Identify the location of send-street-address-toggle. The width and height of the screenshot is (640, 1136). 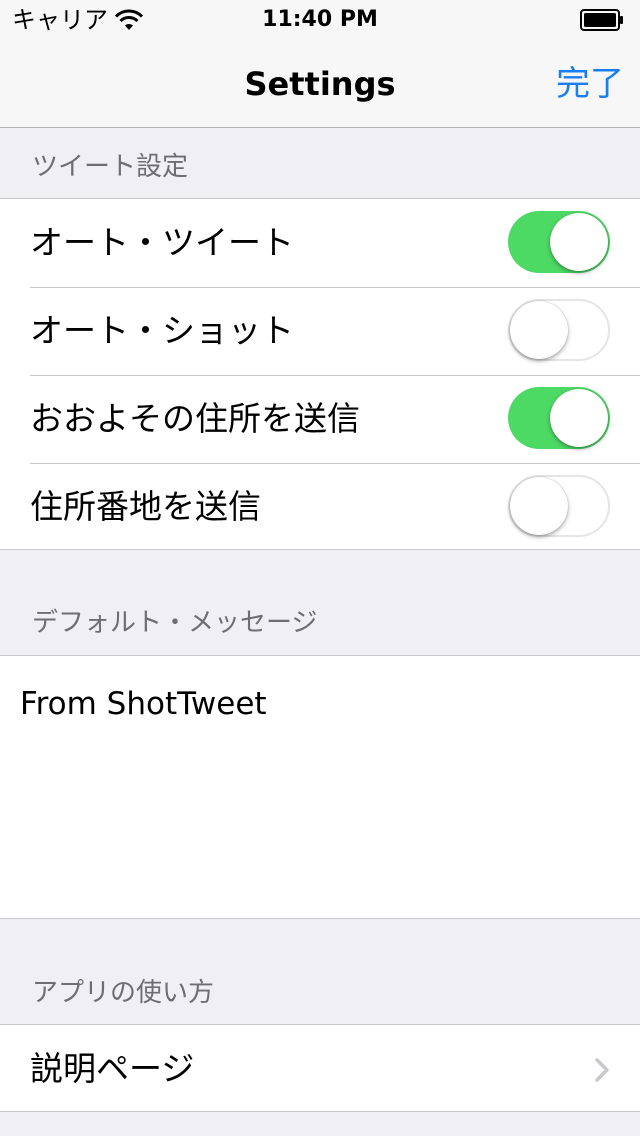
(559, 506).